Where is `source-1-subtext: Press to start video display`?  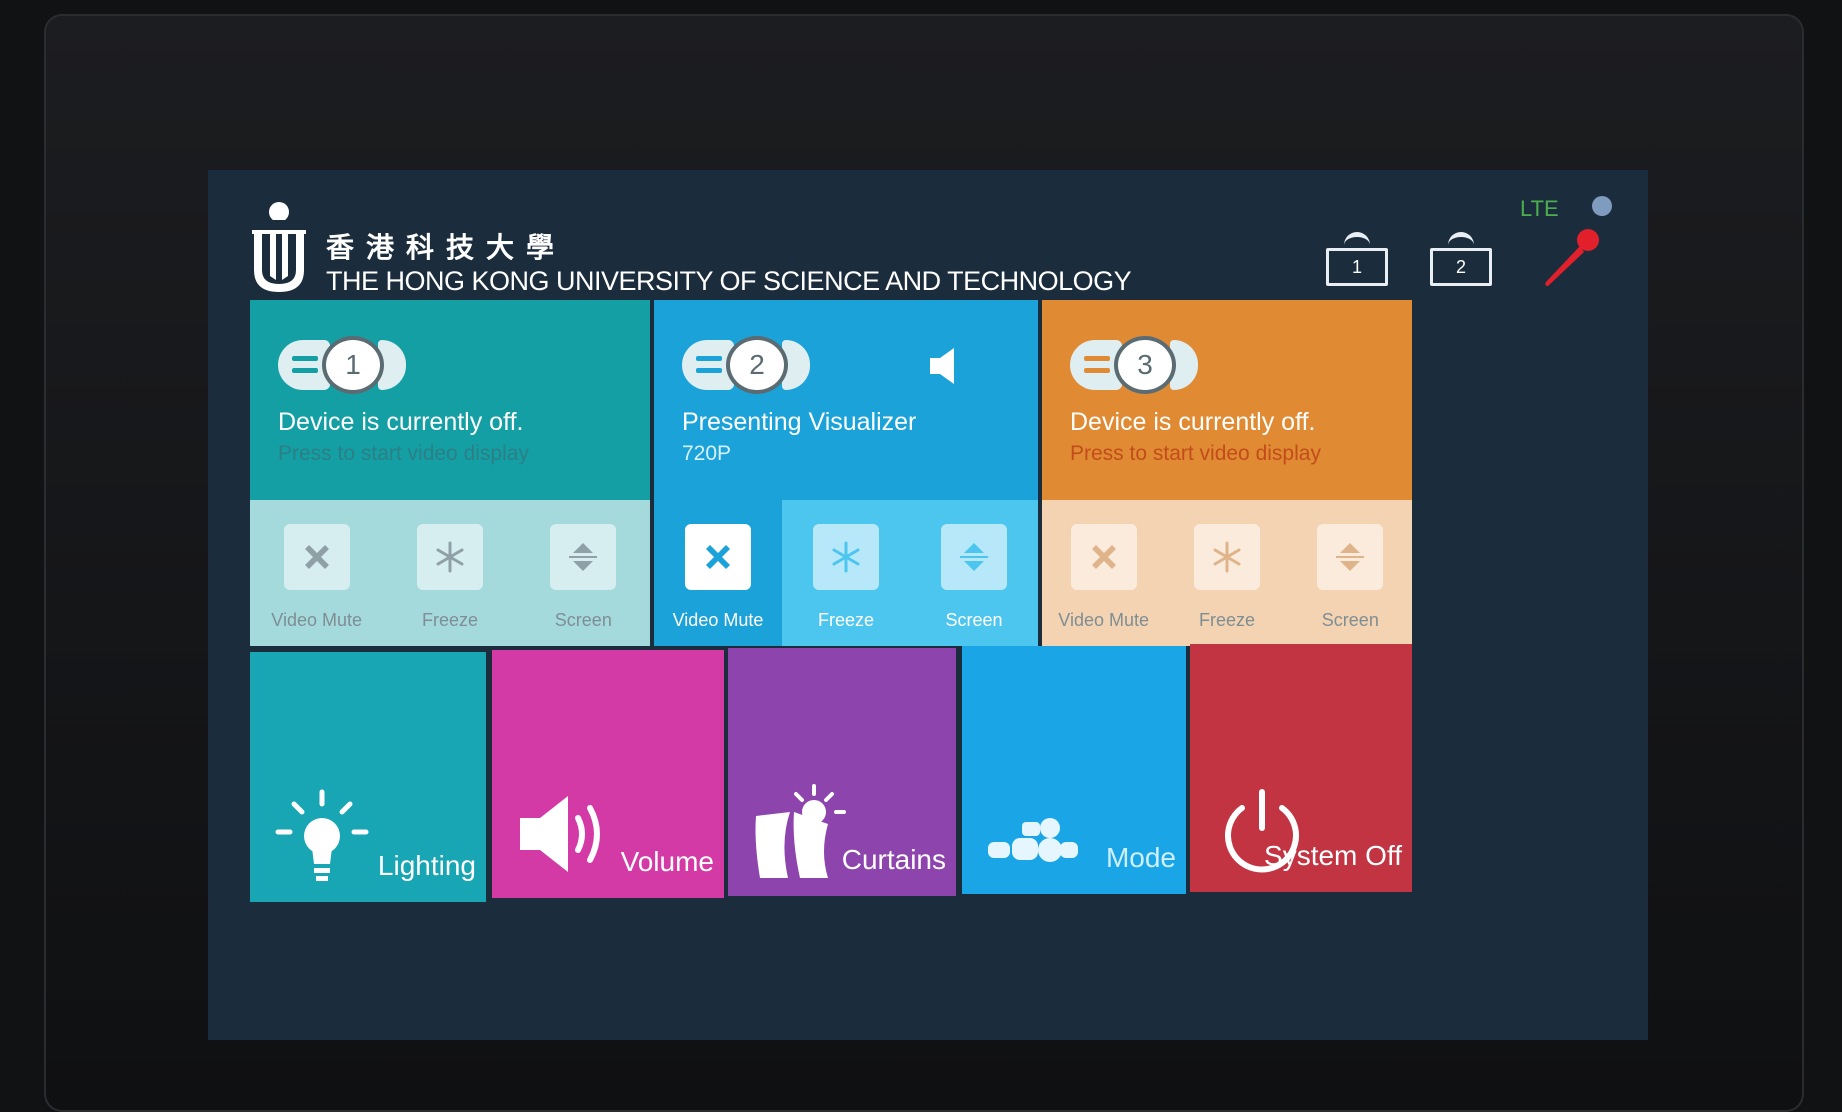 source-1-subtext: Press to start video display is located at coordinates (403, 453).